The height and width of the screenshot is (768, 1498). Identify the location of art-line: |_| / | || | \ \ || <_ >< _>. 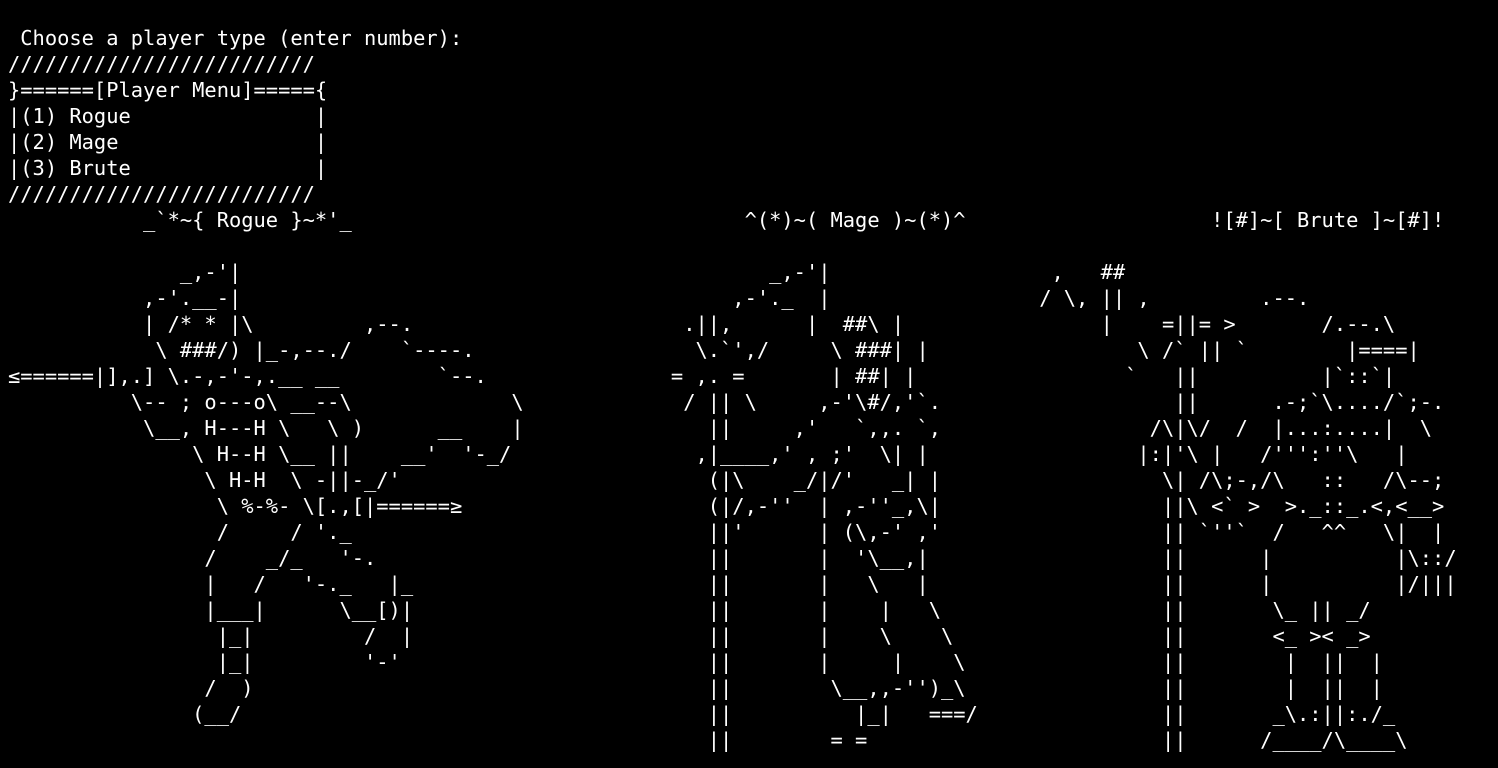
(689, 636).